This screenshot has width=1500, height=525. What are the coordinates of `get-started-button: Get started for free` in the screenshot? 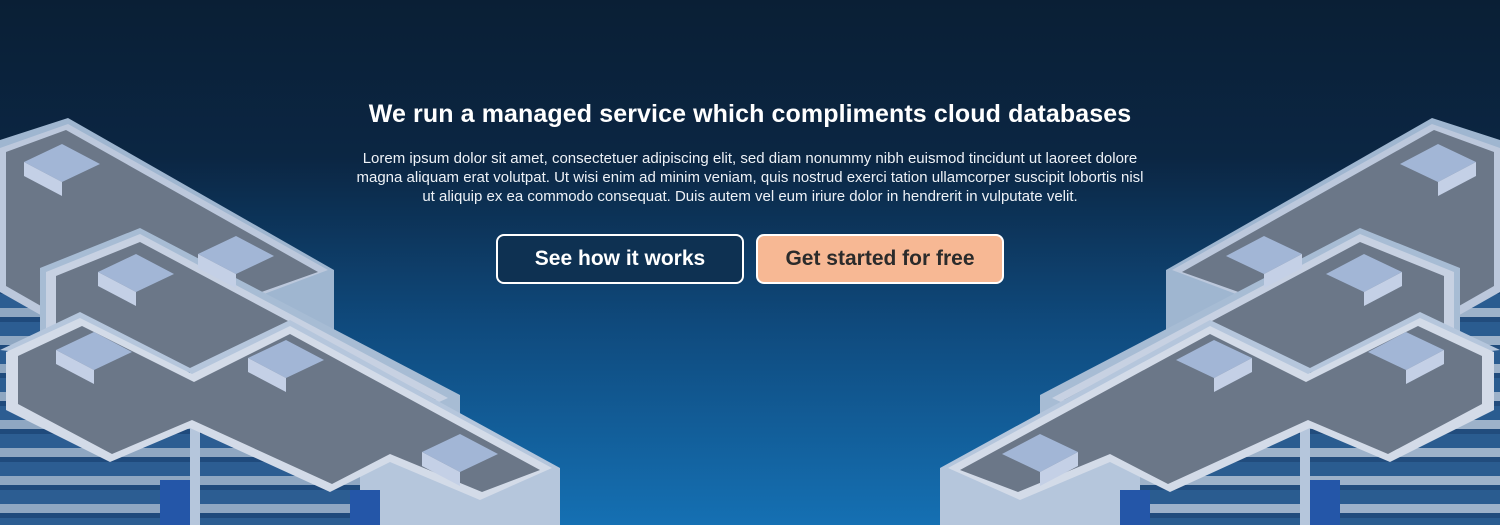 It's located at (880, 259).